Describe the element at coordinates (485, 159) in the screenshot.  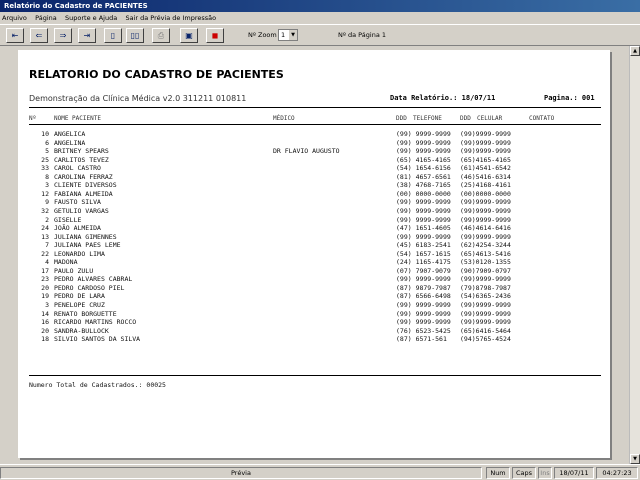
I see `cell-mobile: (65)4165-4165` at that location.